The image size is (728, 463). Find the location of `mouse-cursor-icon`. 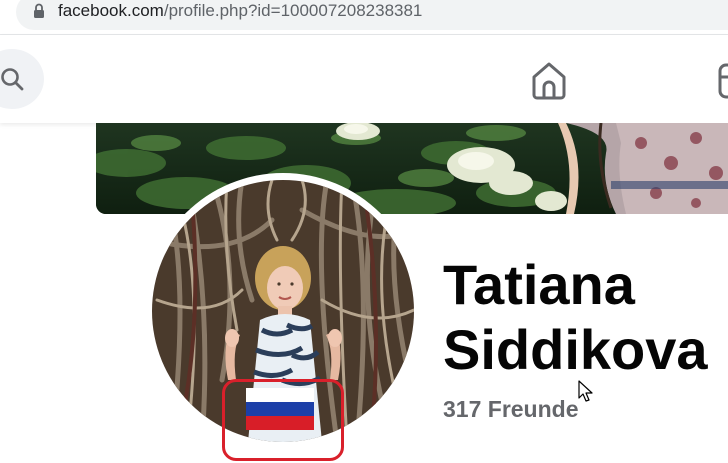

mouse-cursor-icon is located at coordinates (585, 391).